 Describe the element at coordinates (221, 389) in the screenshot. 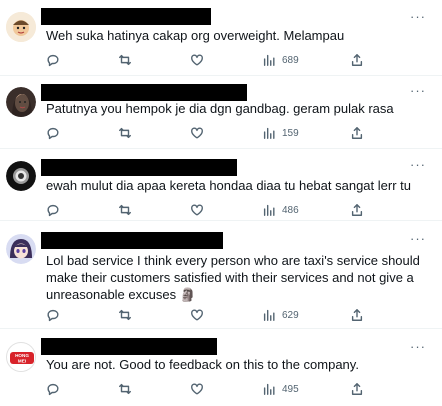

I see `tweet-actions: 495` at that location.